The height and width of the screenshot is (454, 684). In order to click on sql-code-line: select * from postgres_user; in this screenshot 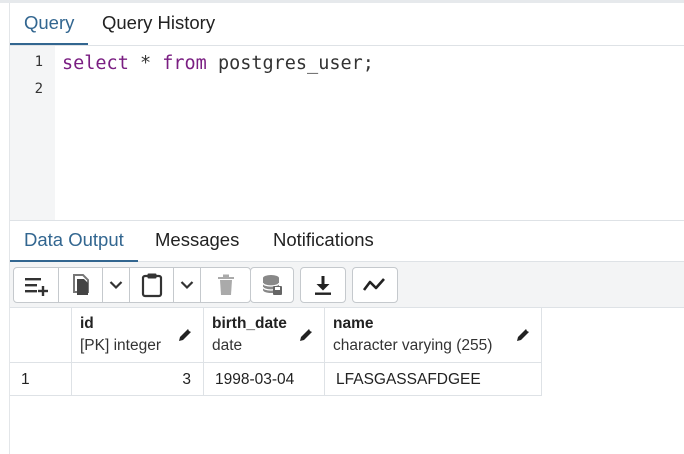, I will do `click(218, 63)`.